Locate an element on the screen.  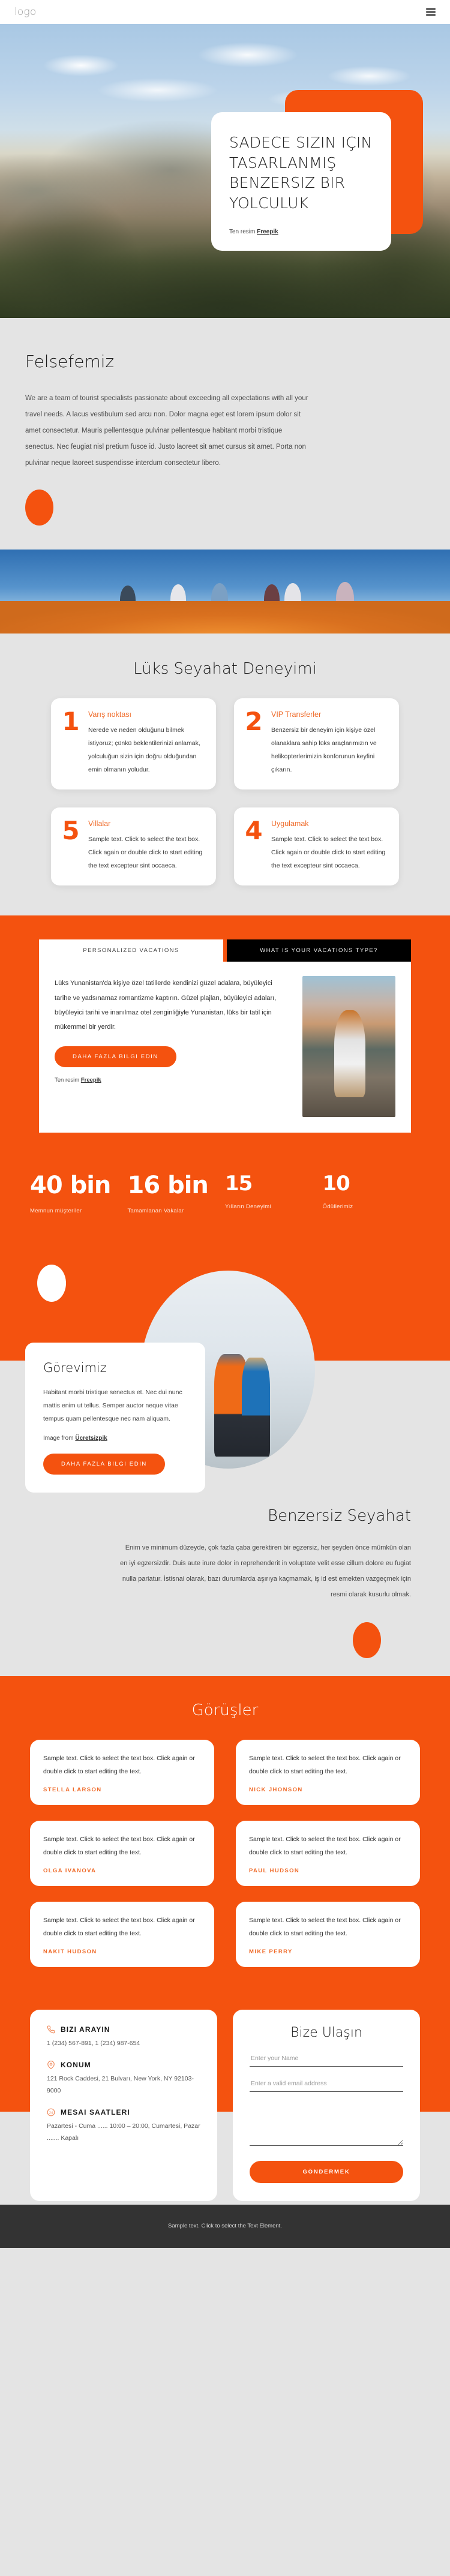
hamburger-icon is located at coordinates (431, 12).